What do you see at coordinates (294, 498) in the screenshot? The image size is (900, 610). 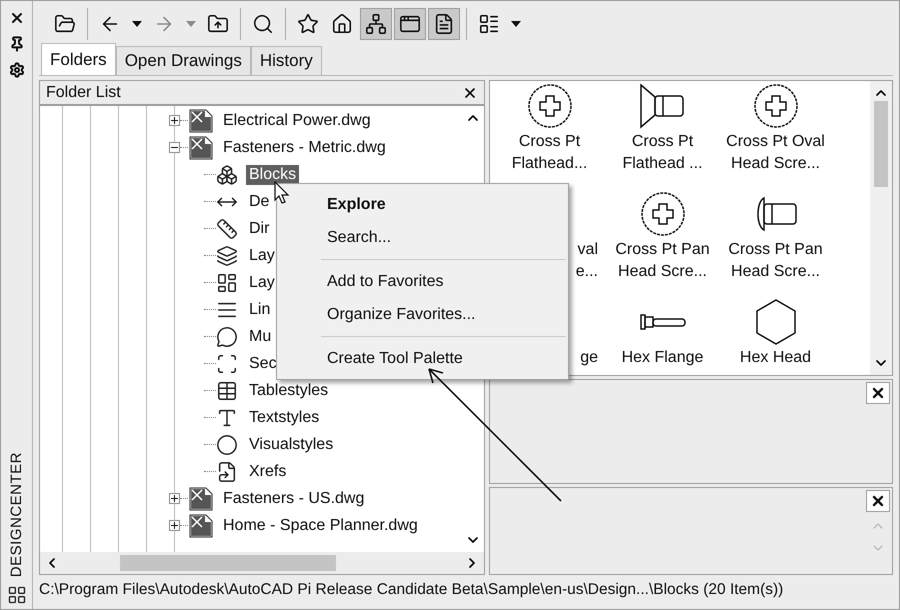 I see `tree-item: Fasteners - US.dwg` at bounding box center [294, 498].